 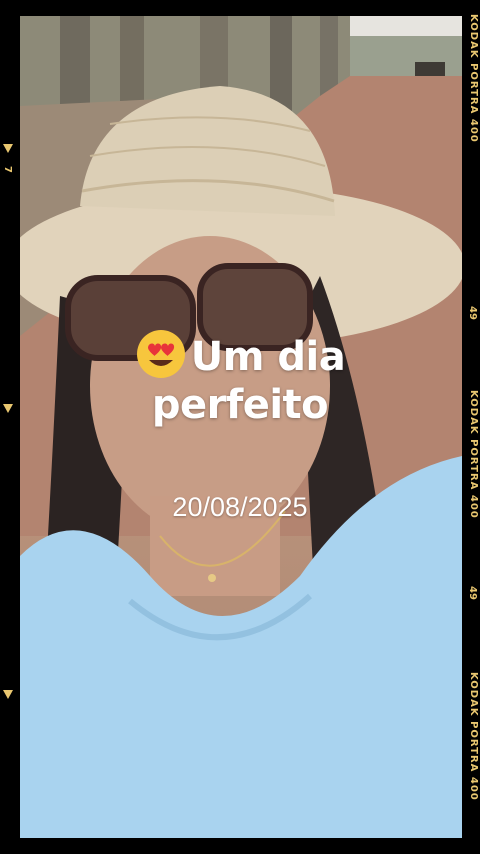 What do you see at coordinates (240, 507) in the screenshot?
I see `date-label: 20/08/2025` at bounding box center [240, 507].